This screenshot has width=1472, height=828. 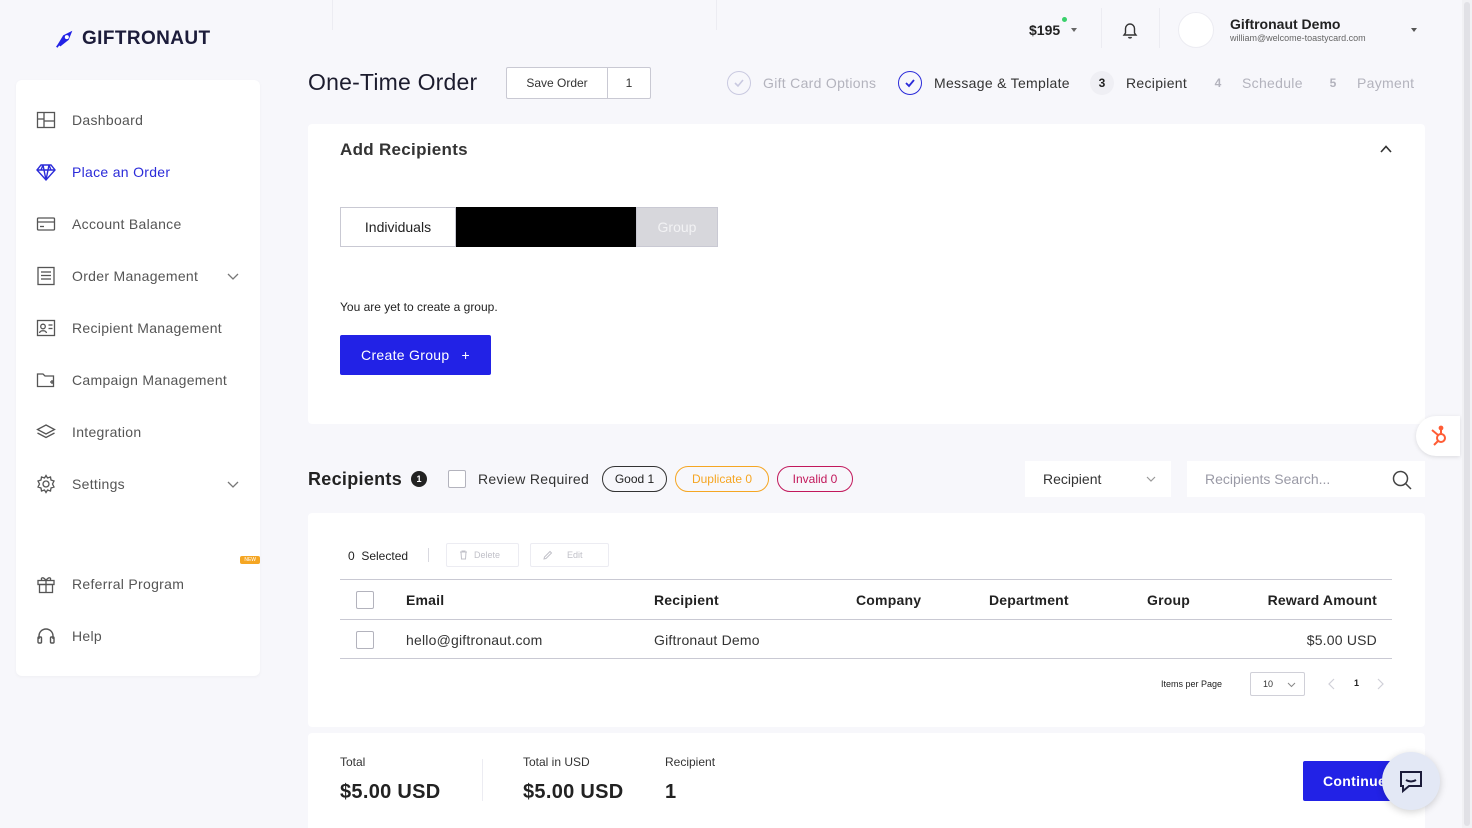 What do you see at coordinates (1168, 600) in the screenshot?
I see `column-header-group: Group` at bounding box center [1168, 600].